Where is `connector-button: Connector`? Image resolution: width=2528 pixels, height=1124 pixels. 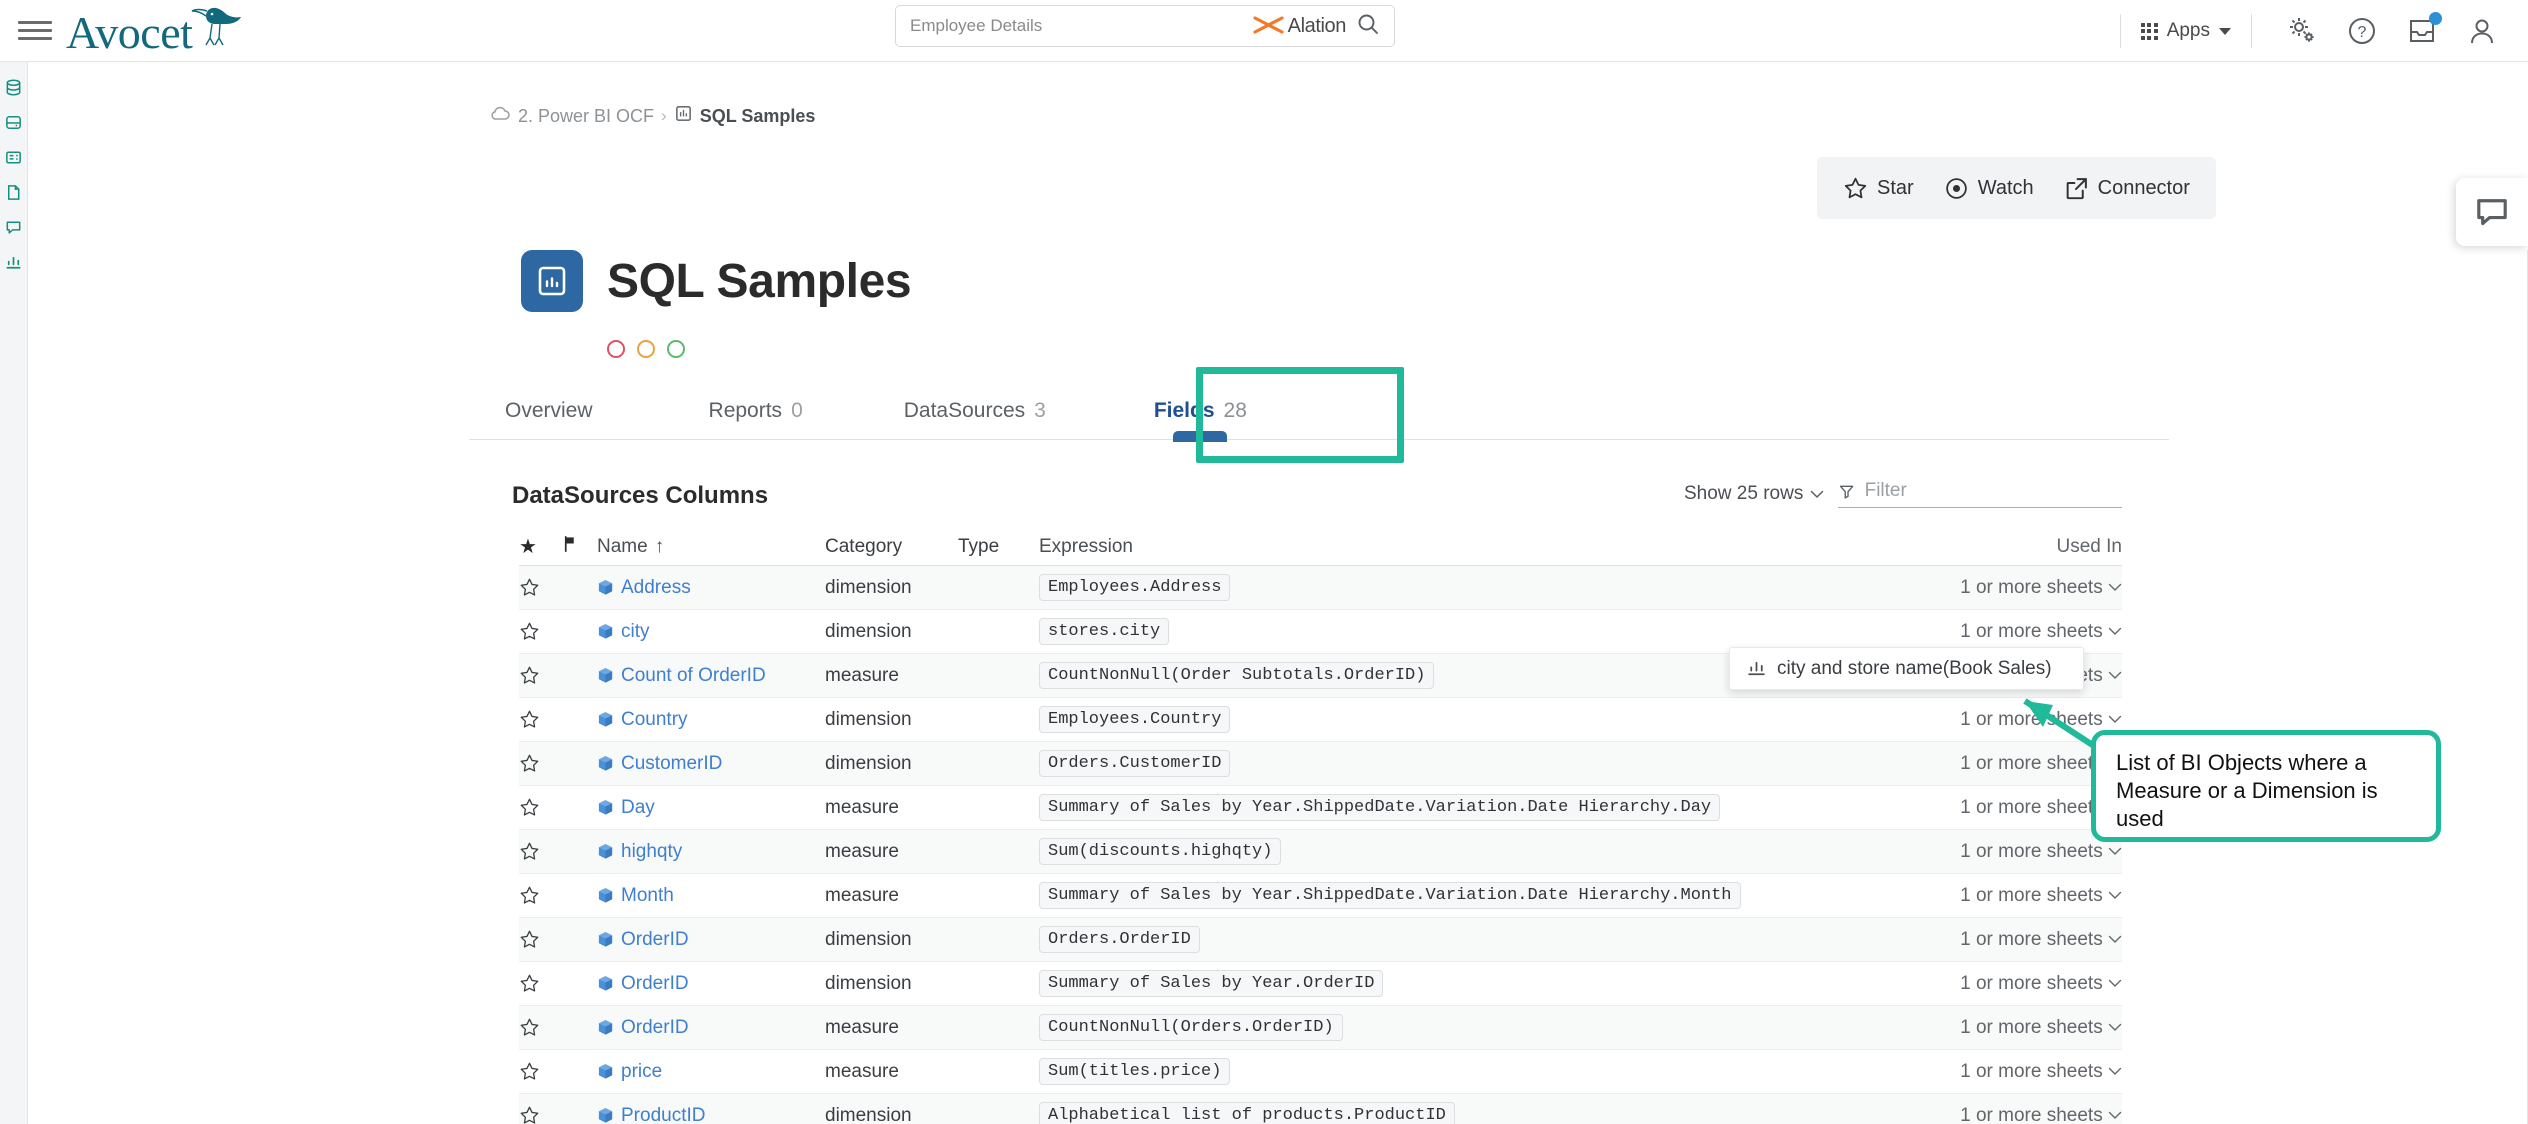 connector-button: Connector is located at coordinates (2127, 188).